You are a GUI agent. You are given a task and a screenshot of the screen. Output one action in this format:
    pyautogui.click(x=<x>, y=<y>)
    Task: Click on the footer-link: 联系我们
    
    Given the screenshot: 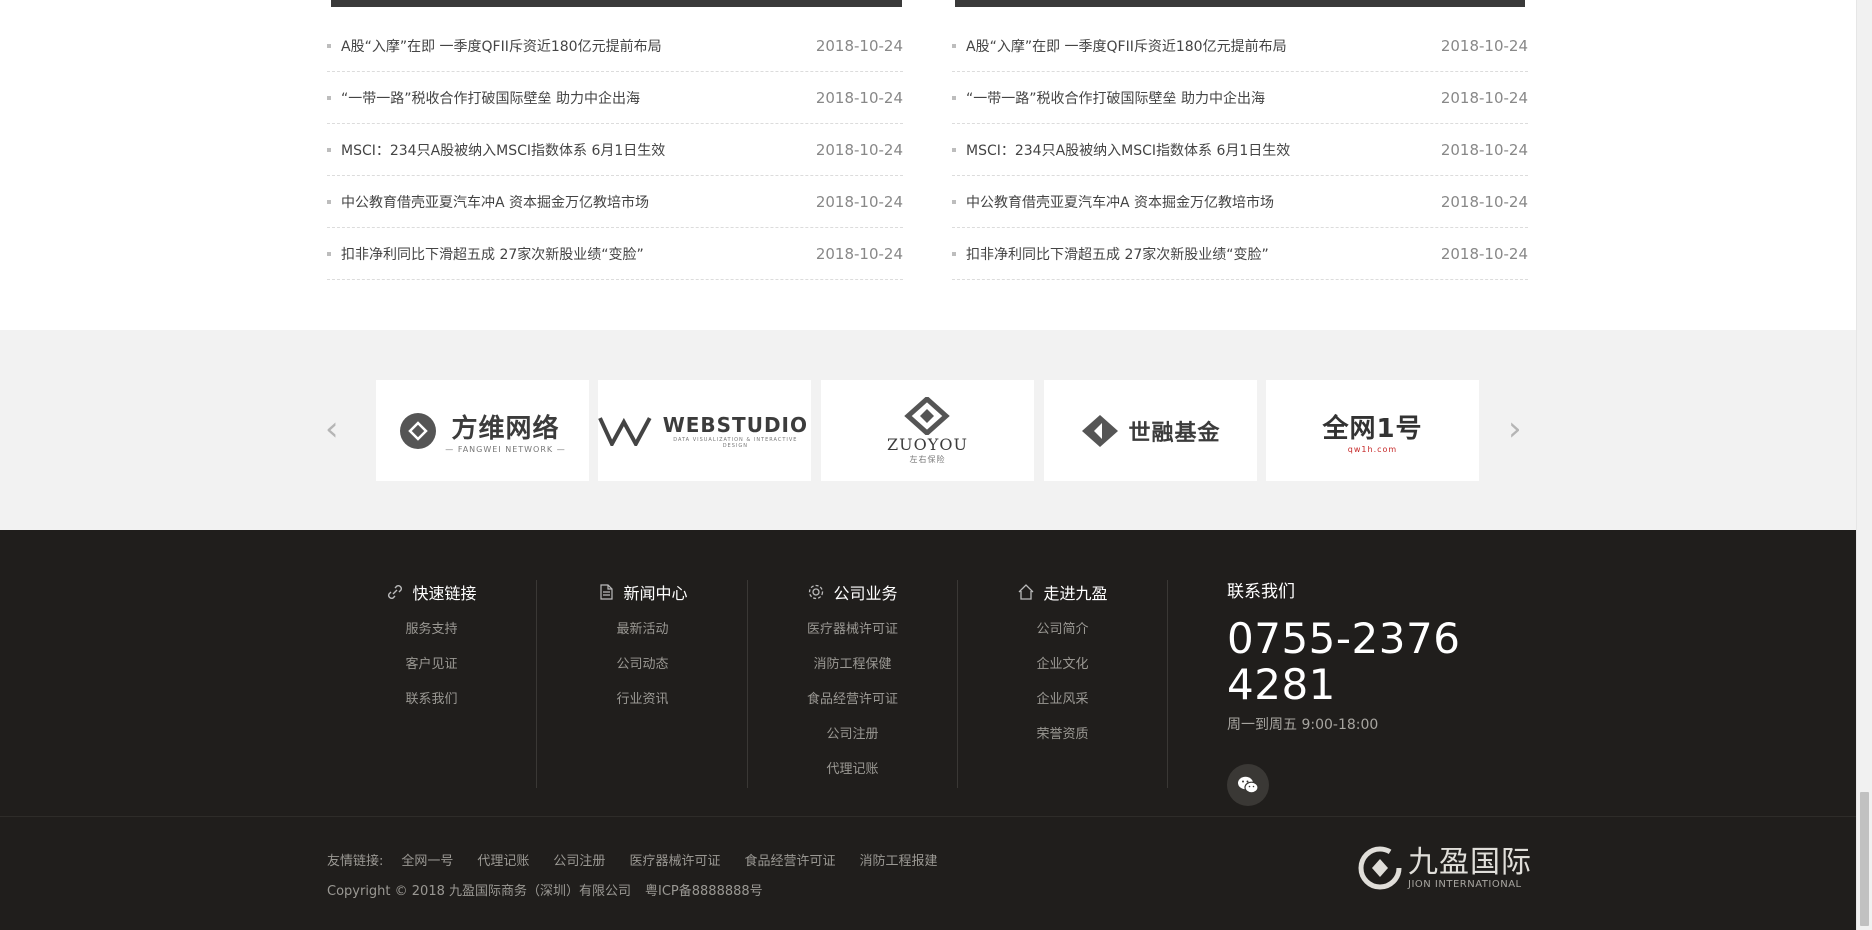 What is the action you would take?
    pyautogui.click(x=431, y=699)
    